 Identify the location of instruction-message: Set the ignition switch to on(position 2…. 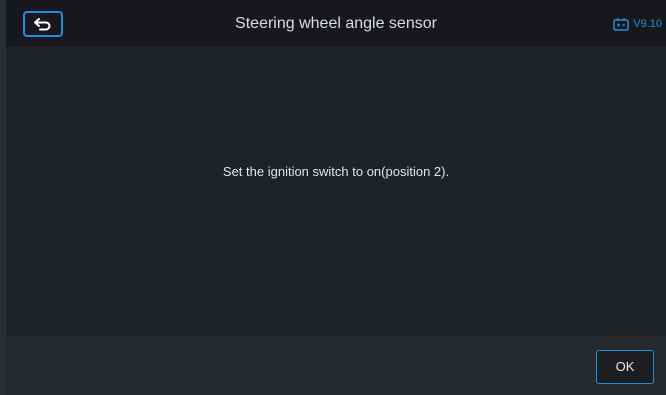
(336, 171).